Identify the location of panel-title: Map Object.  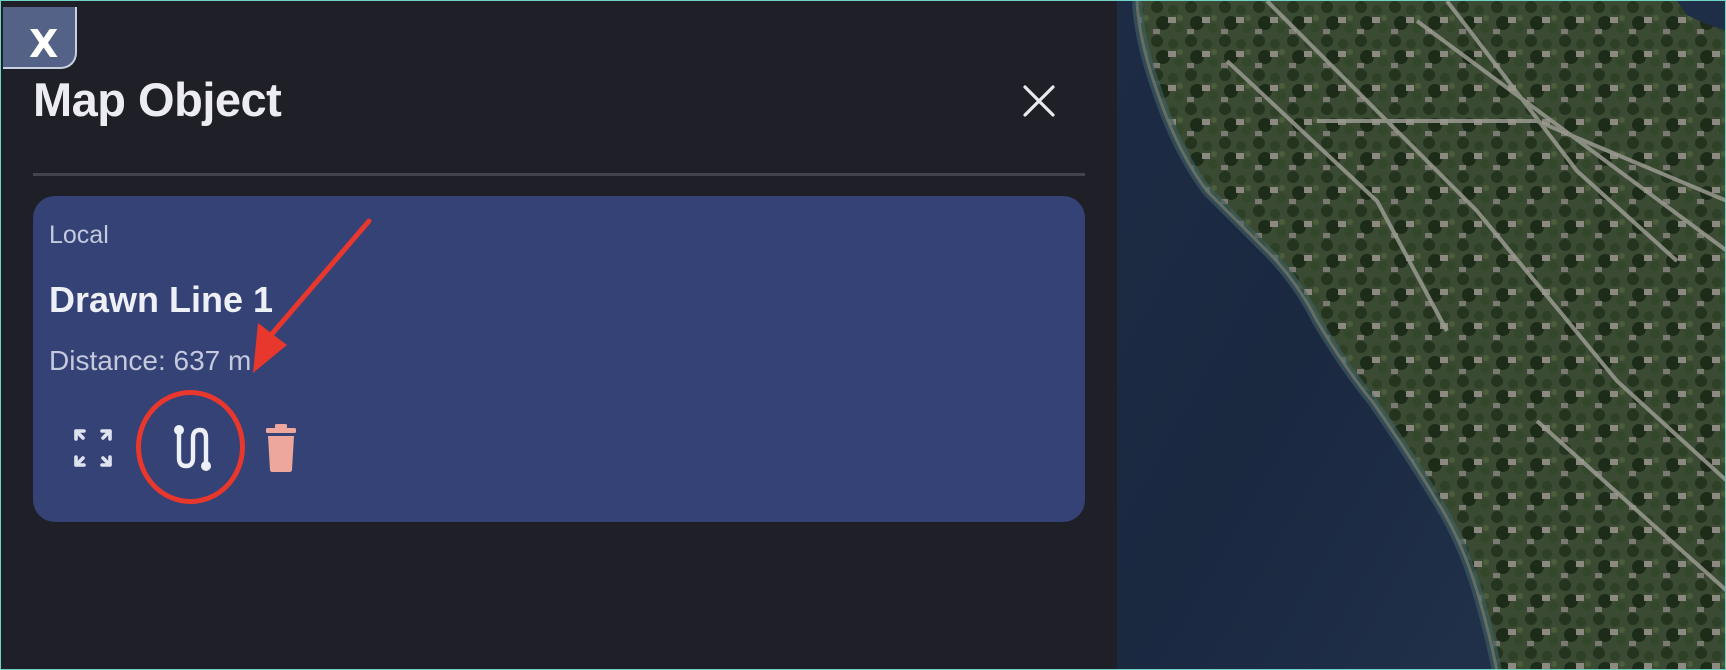
(157, 99).